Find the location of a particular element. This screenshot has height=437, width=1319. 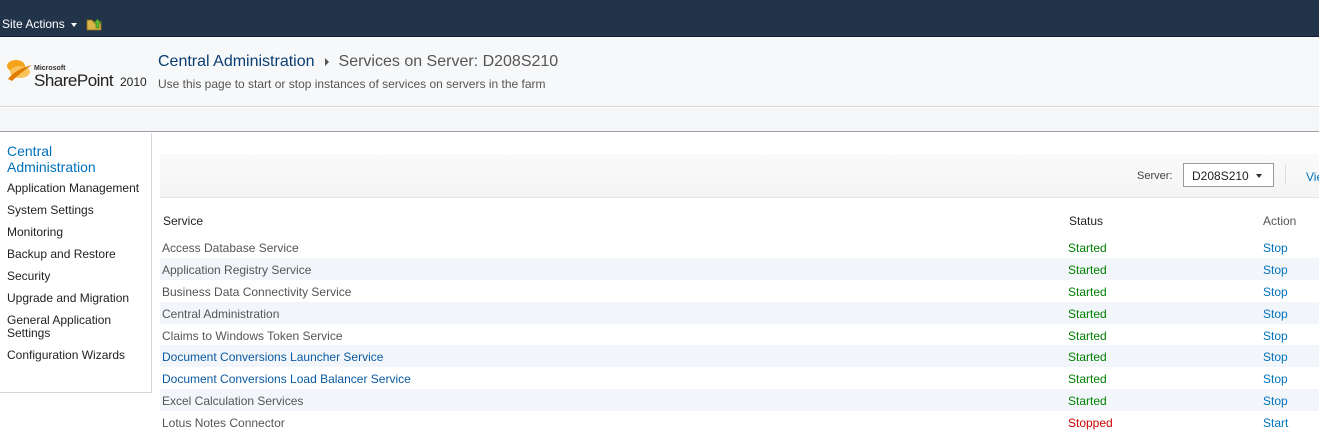

sharepoint-logo-icon is located at coordinates (19, 70).